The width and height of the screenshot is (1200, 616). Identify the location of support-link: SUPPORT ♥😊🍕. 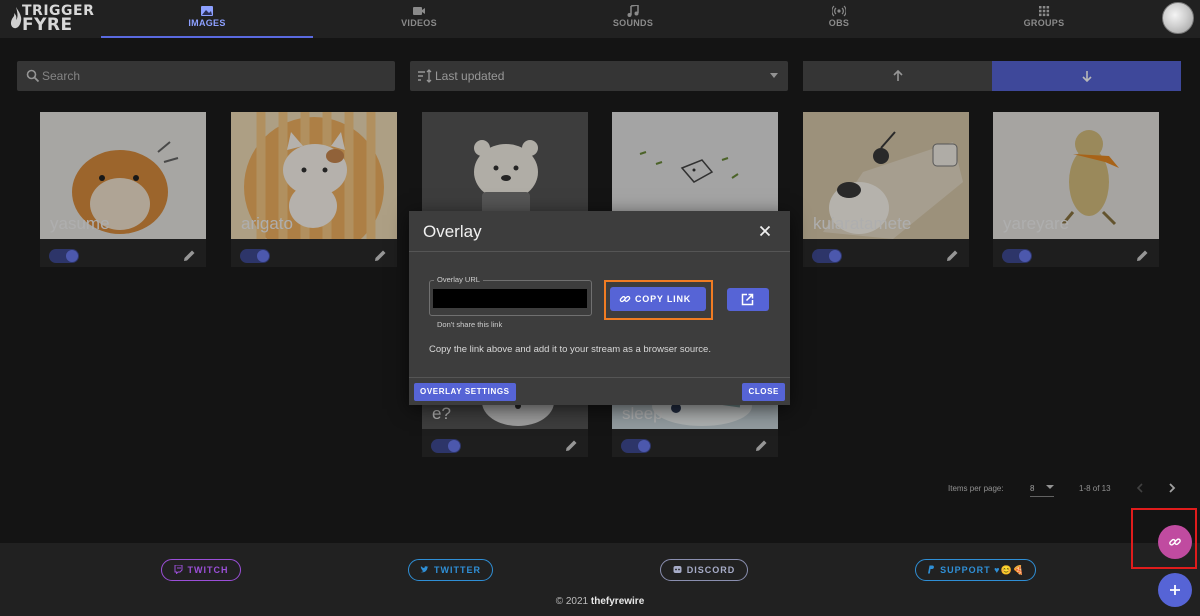
(975, 570).